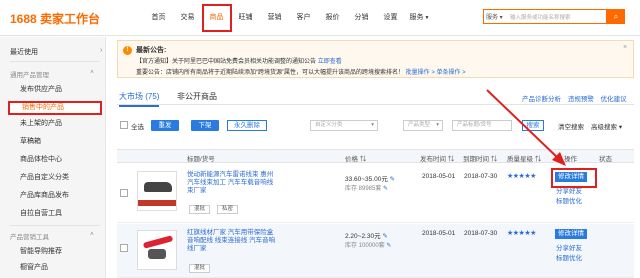  I want to click on sidebar-group-marketing: 产品营销工具 ˄, so click(52, 236).